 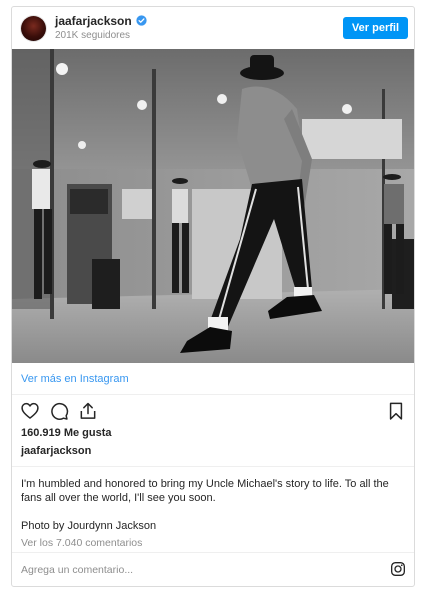 What do you see at coordinates (30, 411) in the screenshot?
I see `heart-icon` at bounding box center [30, 411].